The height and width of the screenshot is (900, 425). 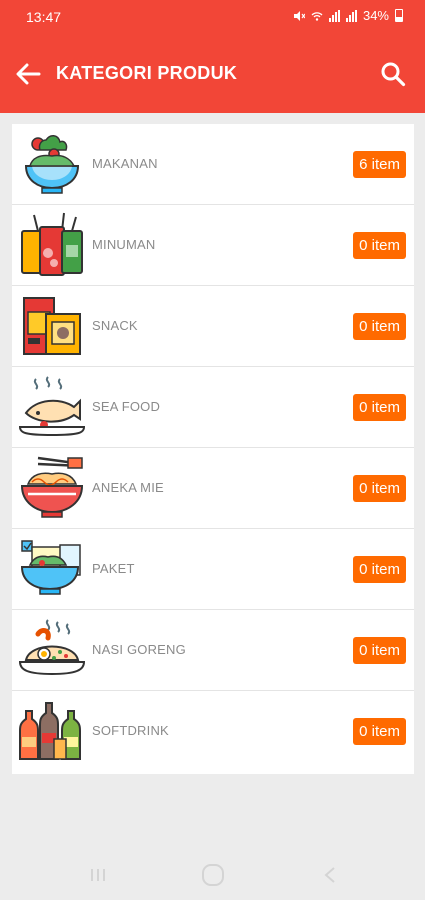 What do you see at coordinates (125, 163) in the screenshot?
I see `category-label: MAKANAN` at bounding box center [125, 163].